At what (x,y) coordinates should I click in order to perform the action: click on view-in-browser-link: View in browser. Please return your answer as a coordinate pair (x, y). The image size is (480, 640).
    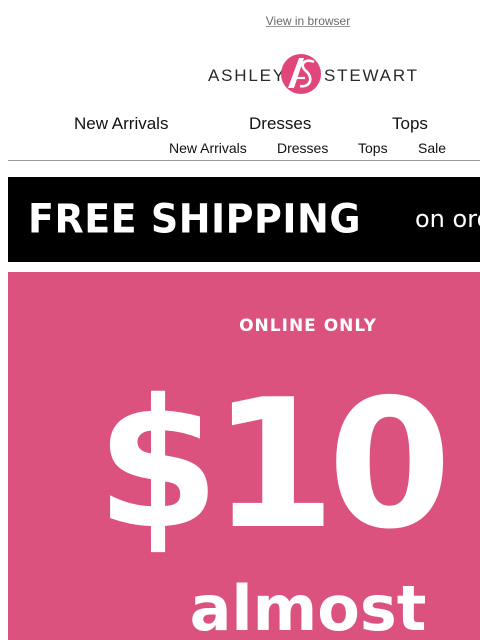
    Looking at the image, I should click on (240, 21).